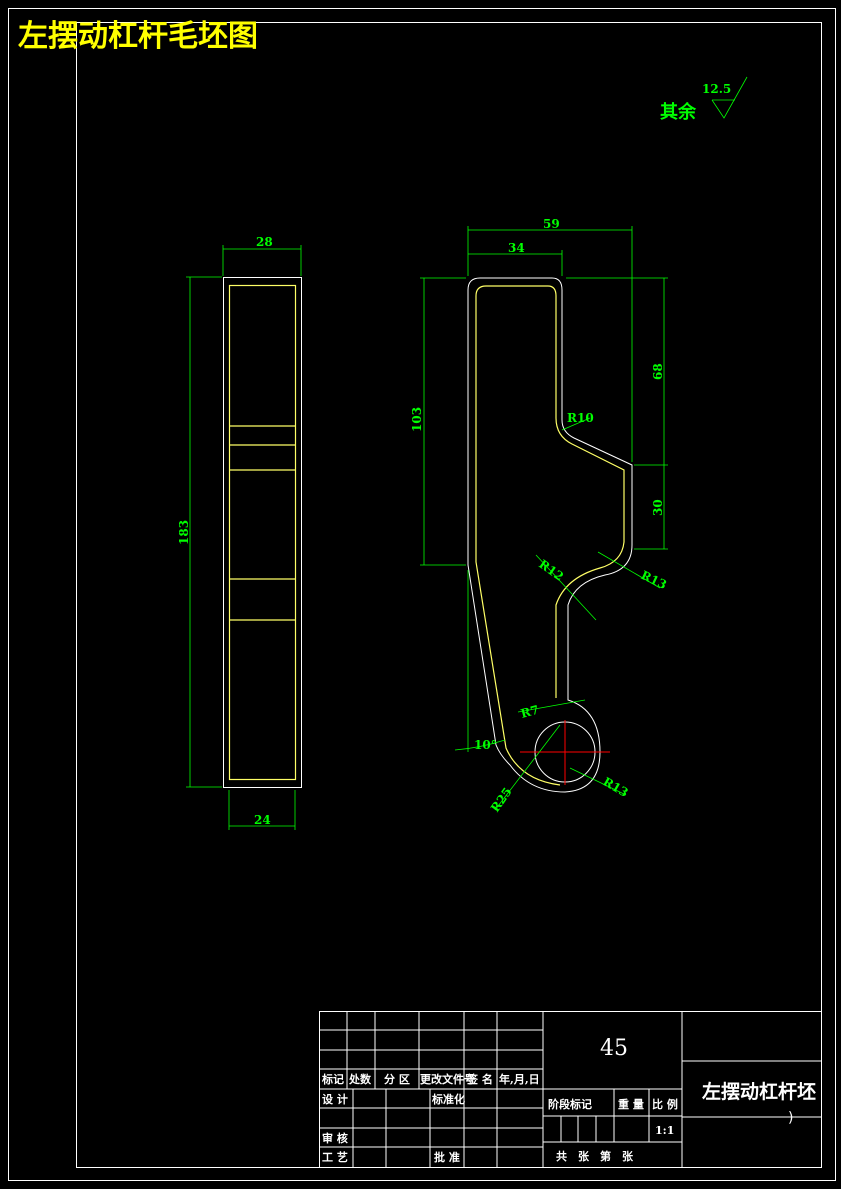  Describe the element at coordinates (138, 36) in the screenshot. I see `drawing-title: 左摆动杠杆毛坯图` at that location.